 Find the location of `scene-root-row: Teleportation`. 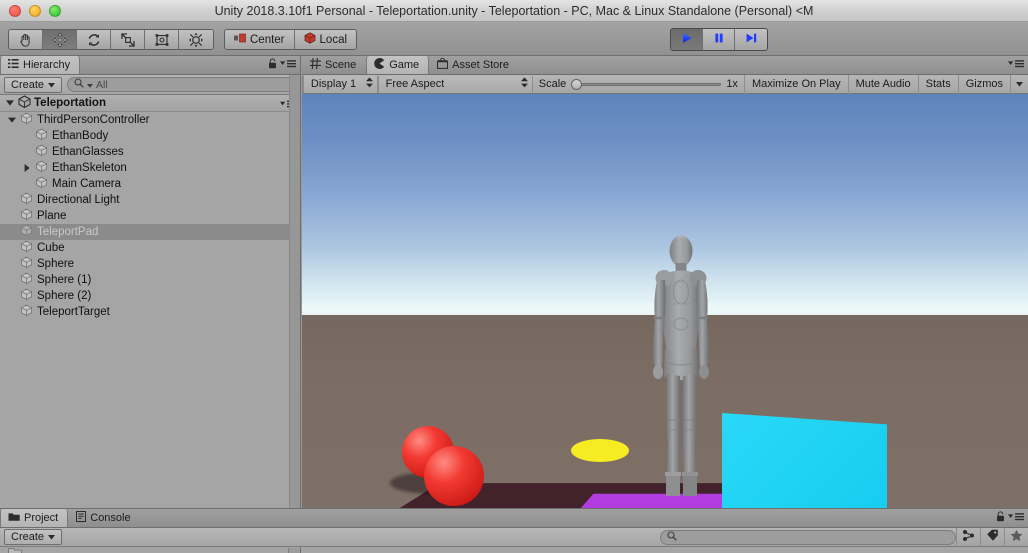

scene-root-row: Teleportation is located at coordinates (150, 103).